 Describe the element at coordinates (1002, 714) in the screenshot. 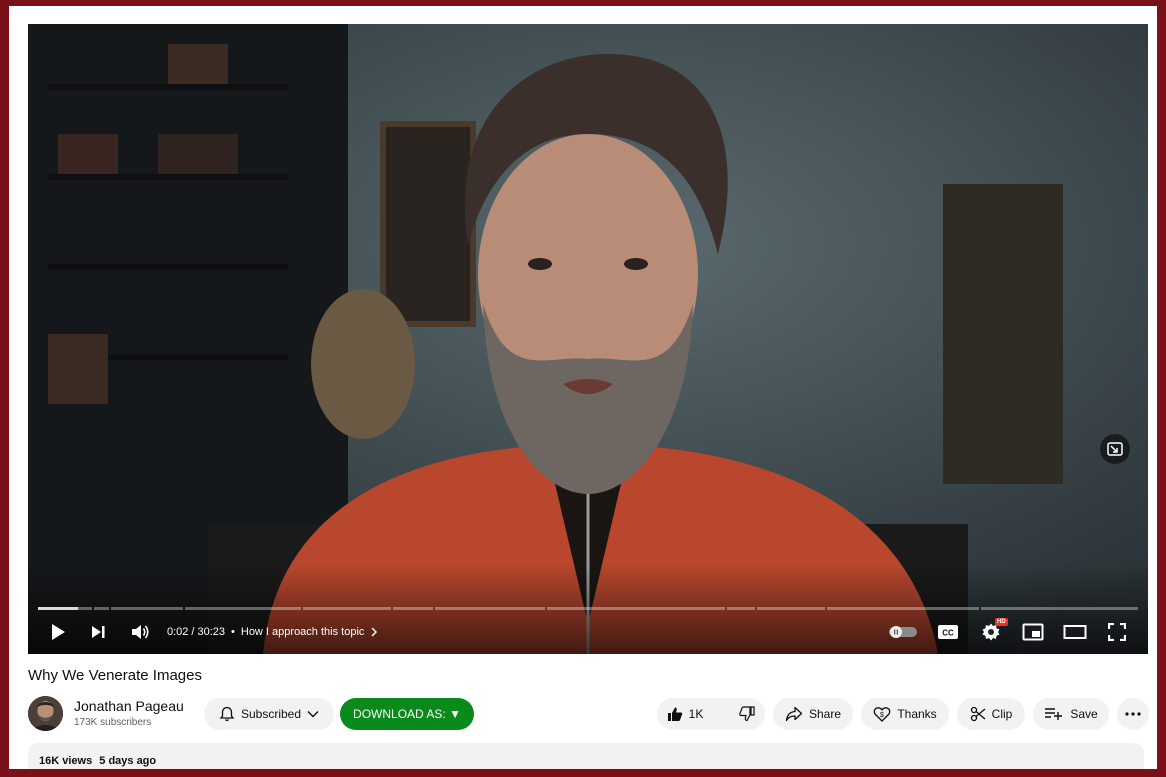

I see `clip-label: Clip` at that location.